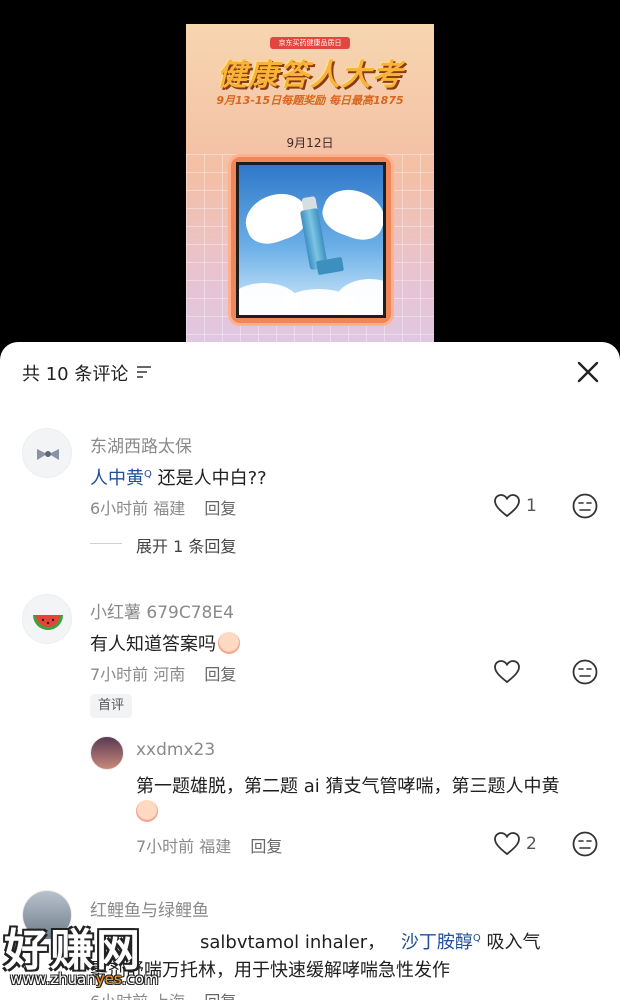 Image resolution: width=620 pixels, height=1000 pixels. Describe the element at coordinates (348, 786) in the screenshot. I see `comment-text: 第一题雄脱，第二题 ai 猜支气管哮喘，第三题人中黄` at that location.